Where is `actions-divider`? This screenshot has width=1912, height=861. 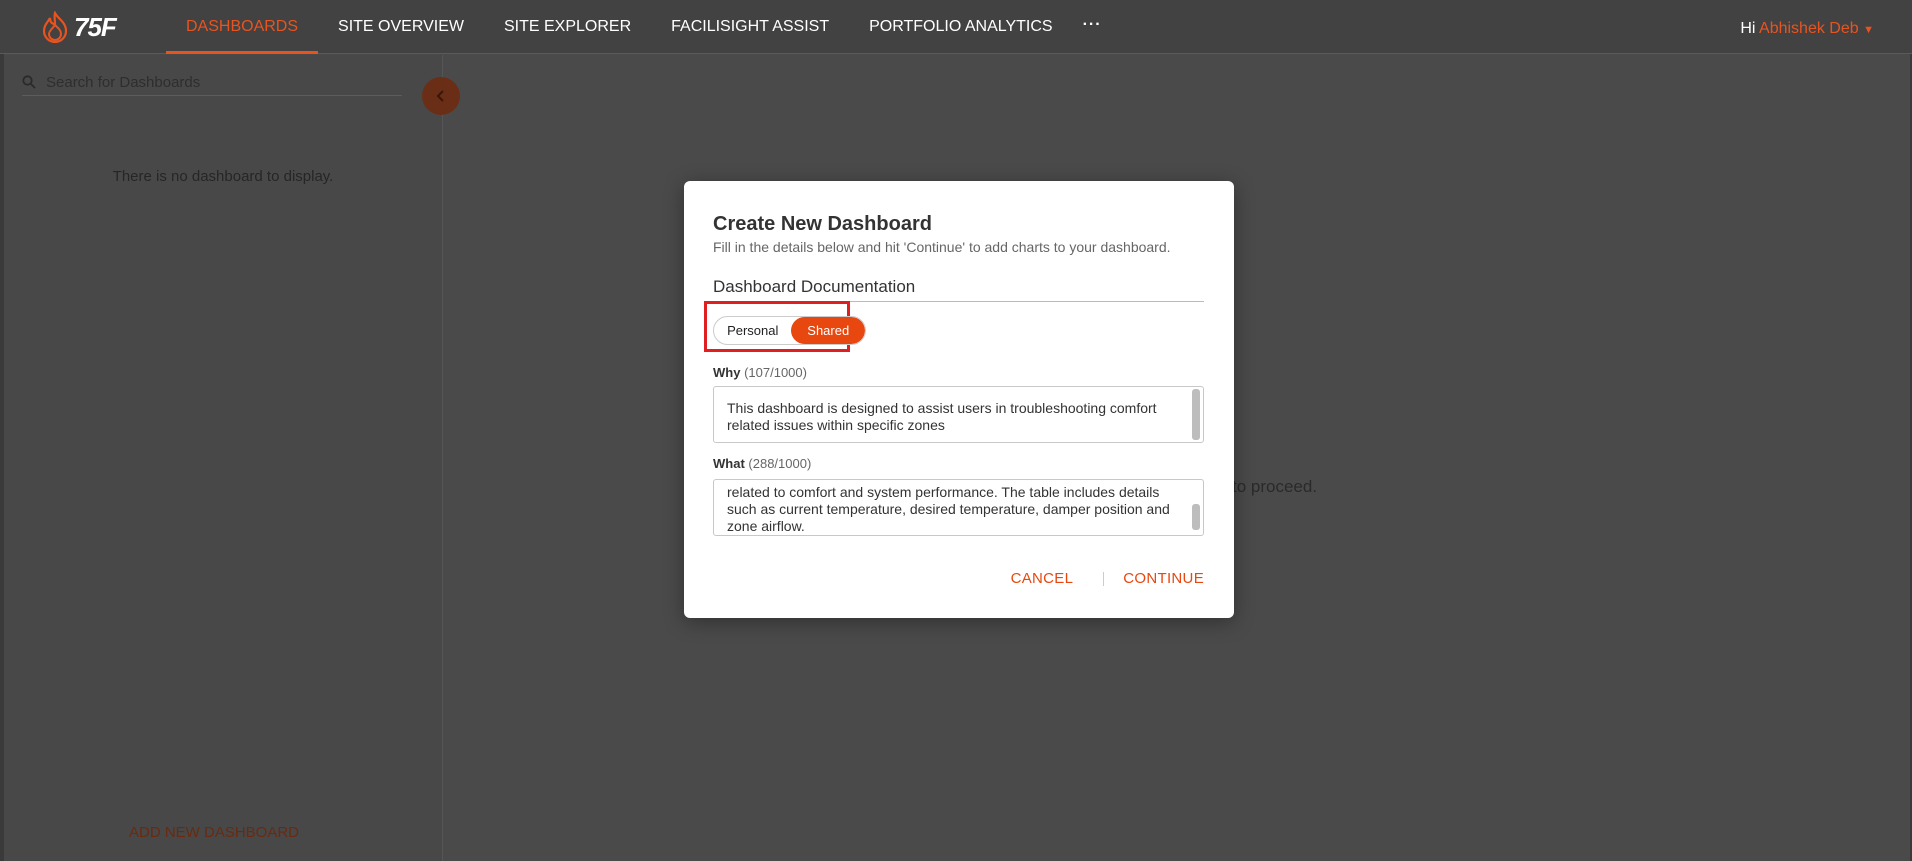 actions-divider is located at coordinates (1104, 578).